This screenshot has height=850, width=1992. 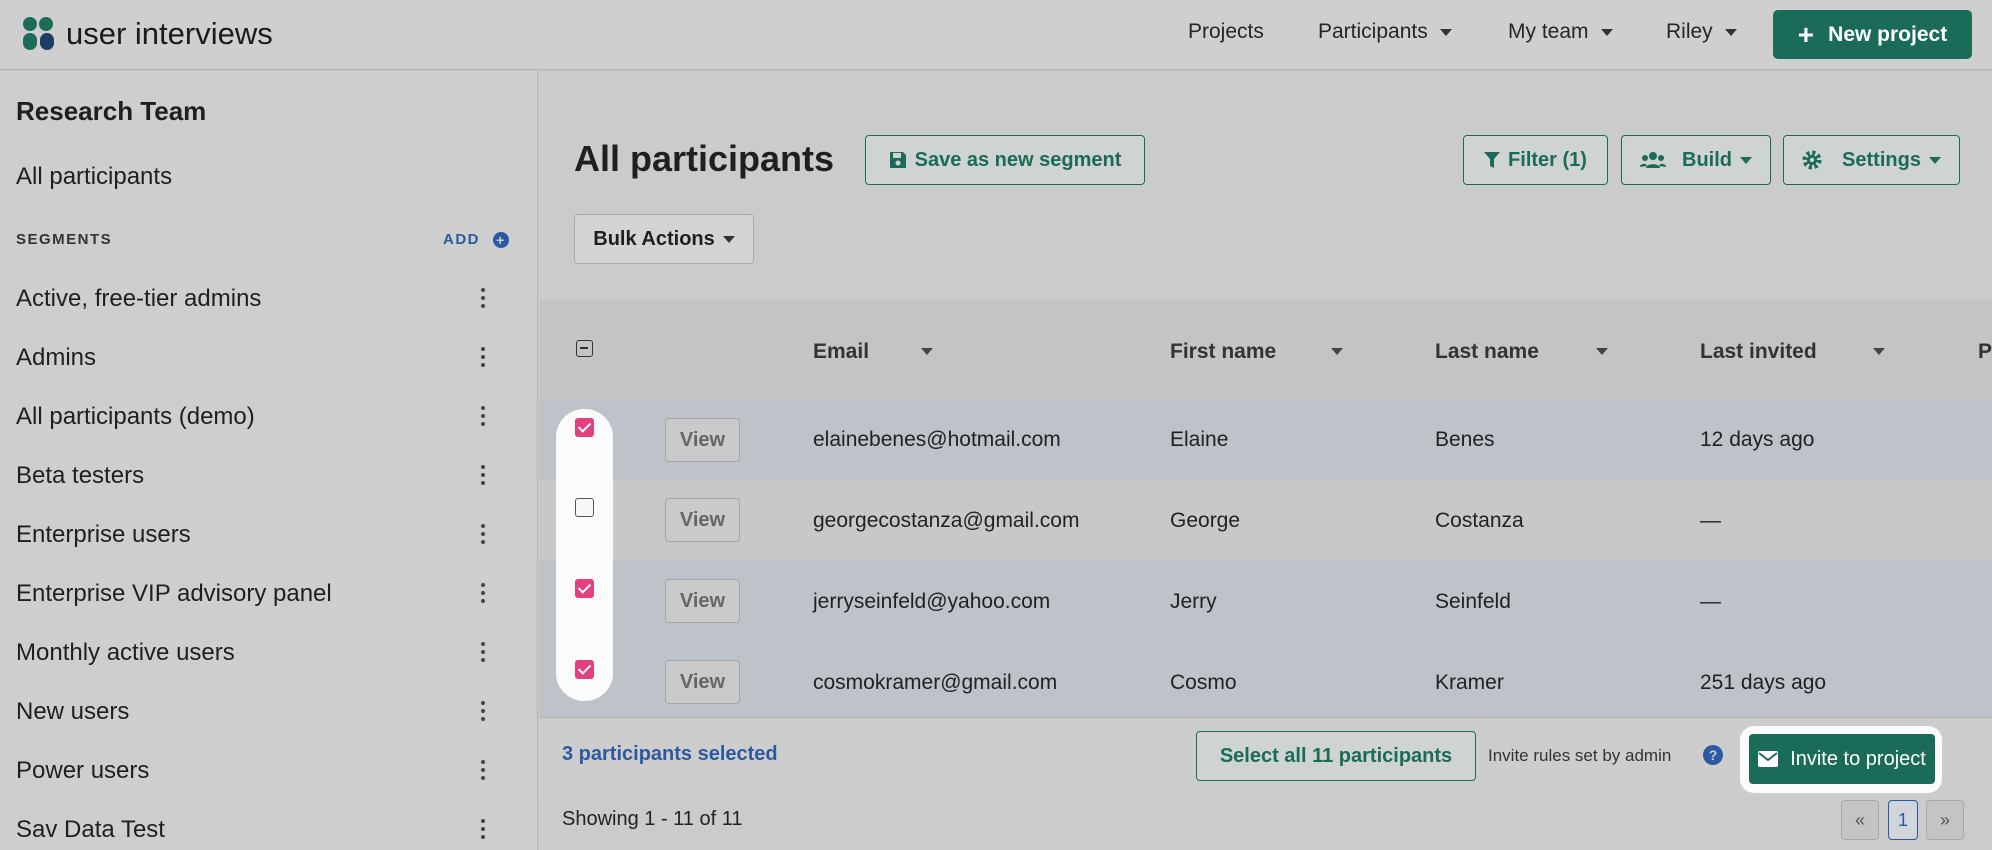 I want to click on page-title: All participants, so click(x=704, y=158).